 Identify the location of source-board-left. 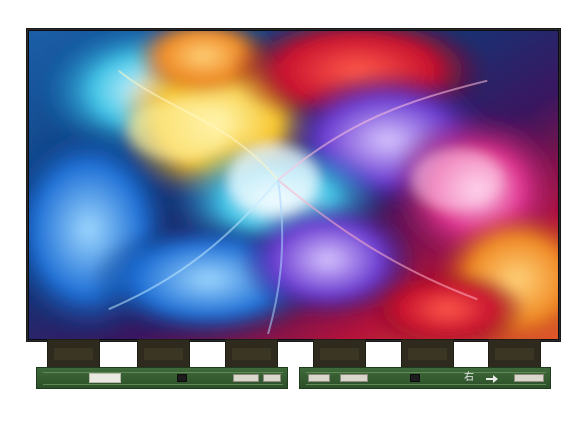
(162, 378).